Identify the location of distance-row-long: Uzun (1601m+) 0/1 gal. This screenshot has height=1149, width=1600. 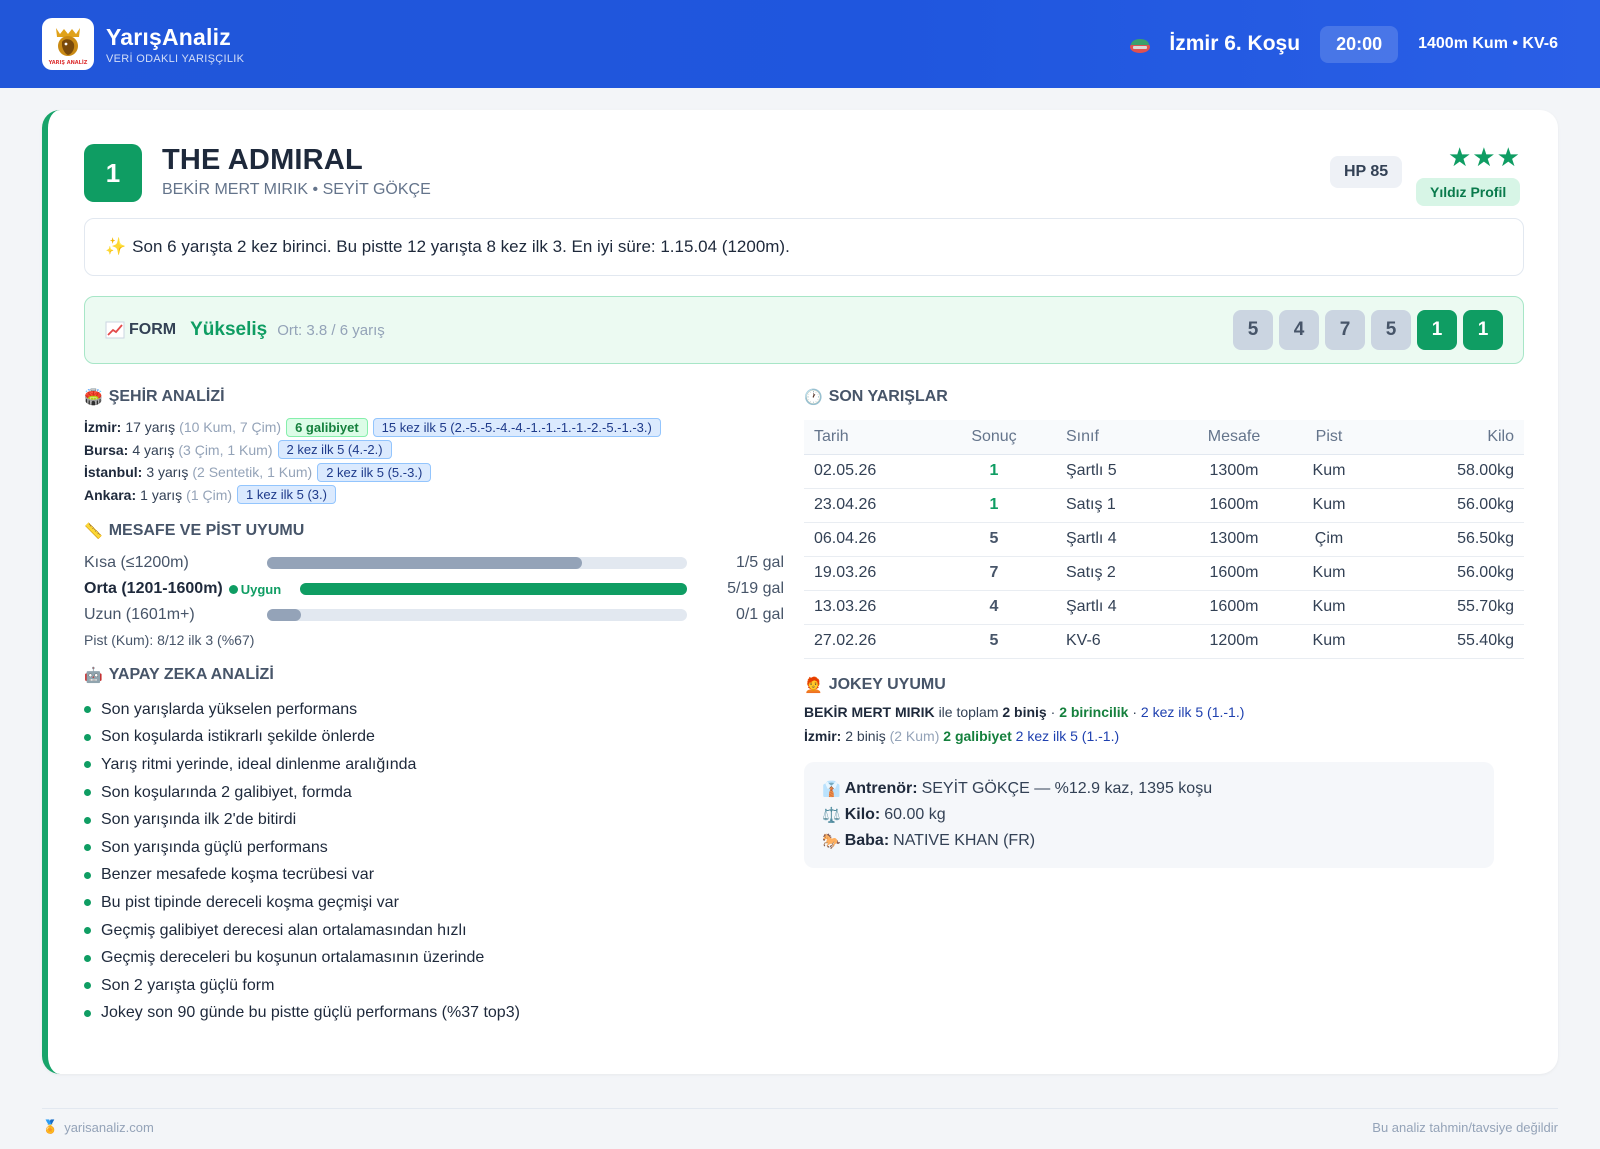
(434, 614).